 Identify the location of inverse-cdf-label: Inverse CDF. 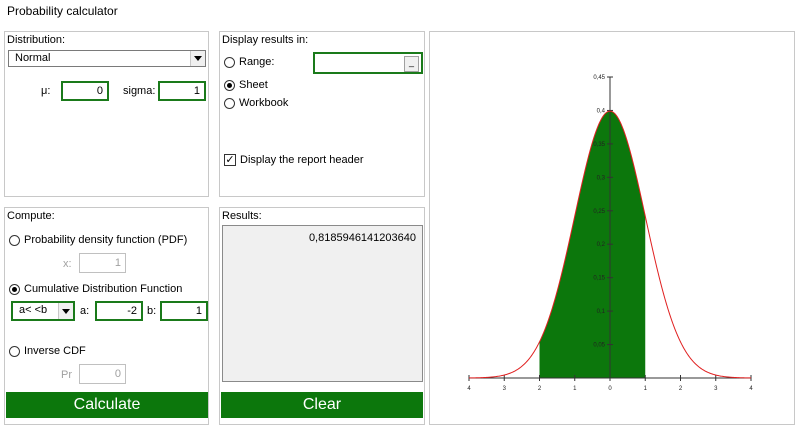
(55, 351).